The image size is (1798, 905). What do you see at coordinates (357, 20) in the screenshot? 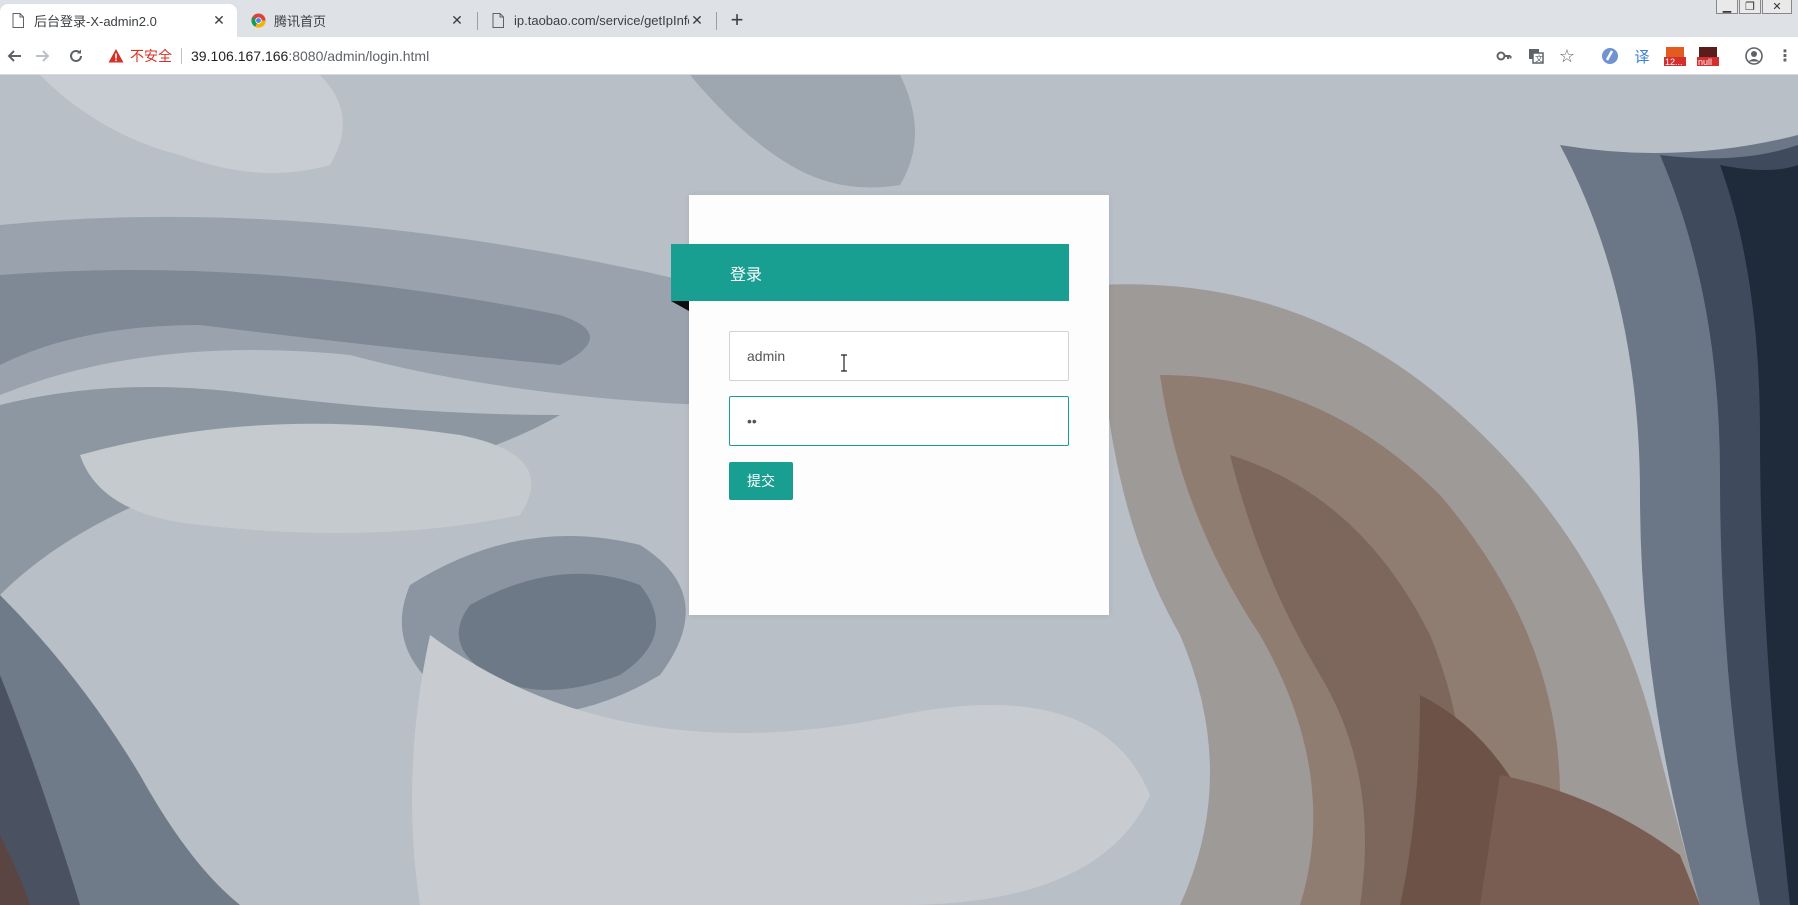
I see `tab-tencent: 腾讯首页 ✕` at bounding box center [357, 20].